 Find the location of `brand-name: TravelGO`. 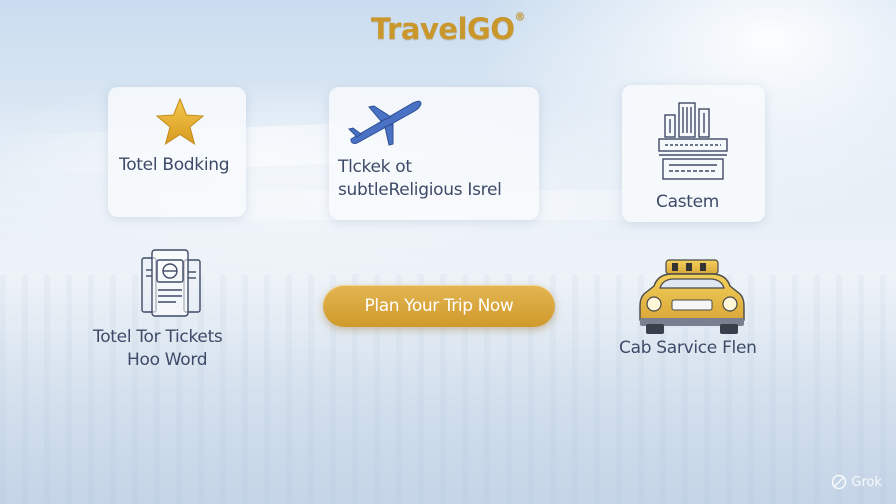

brand-name: TravelGO is located at coordinates (443, 29).